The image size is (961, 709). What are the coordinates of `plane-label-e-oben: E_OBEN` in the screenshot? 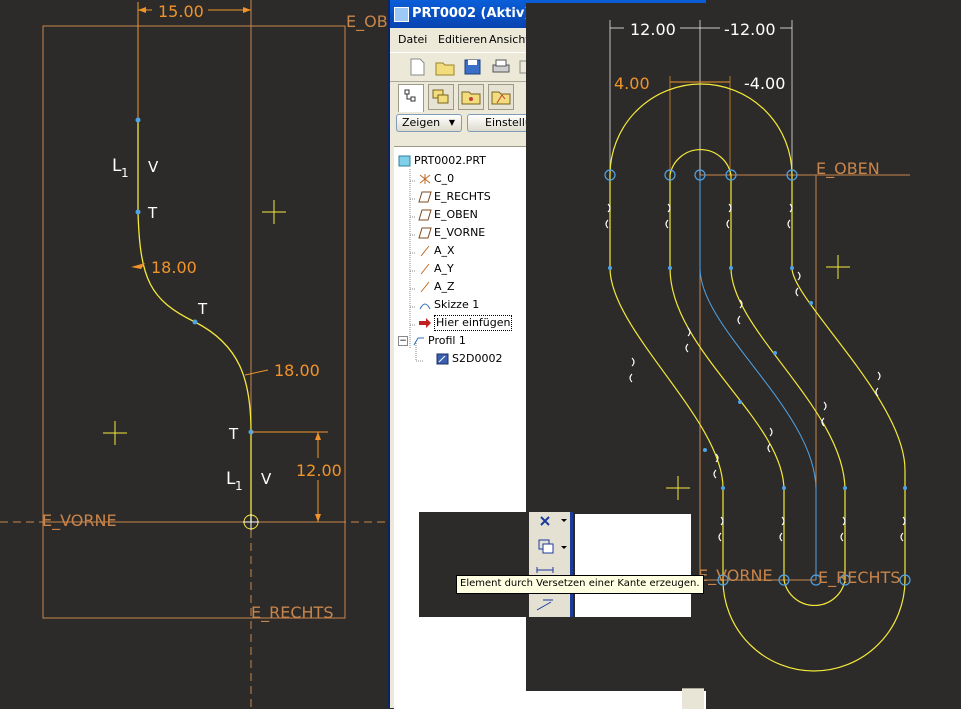 It's located at (848, 169).